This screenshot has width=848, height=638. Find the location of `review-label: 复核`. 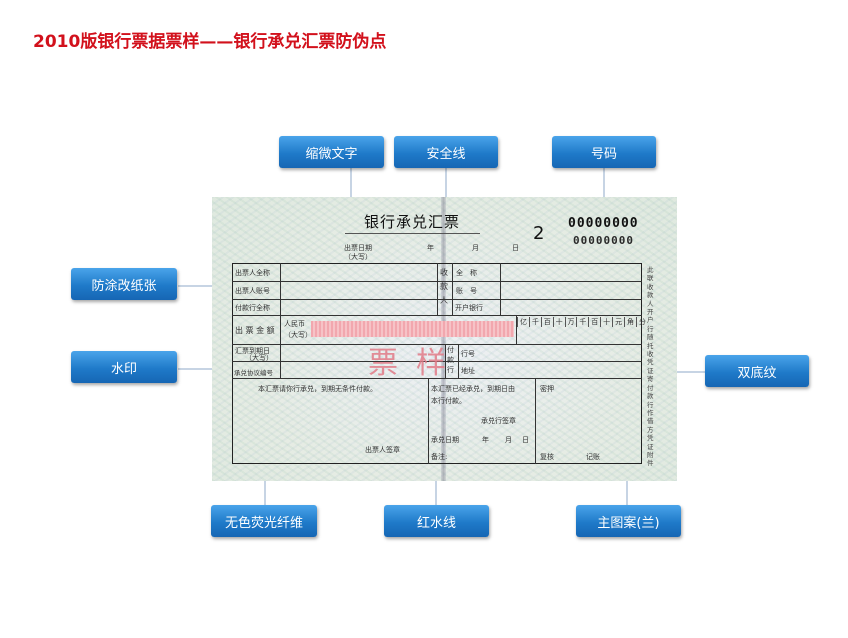

review-label: 复核 is located at coordinates (547, 457).